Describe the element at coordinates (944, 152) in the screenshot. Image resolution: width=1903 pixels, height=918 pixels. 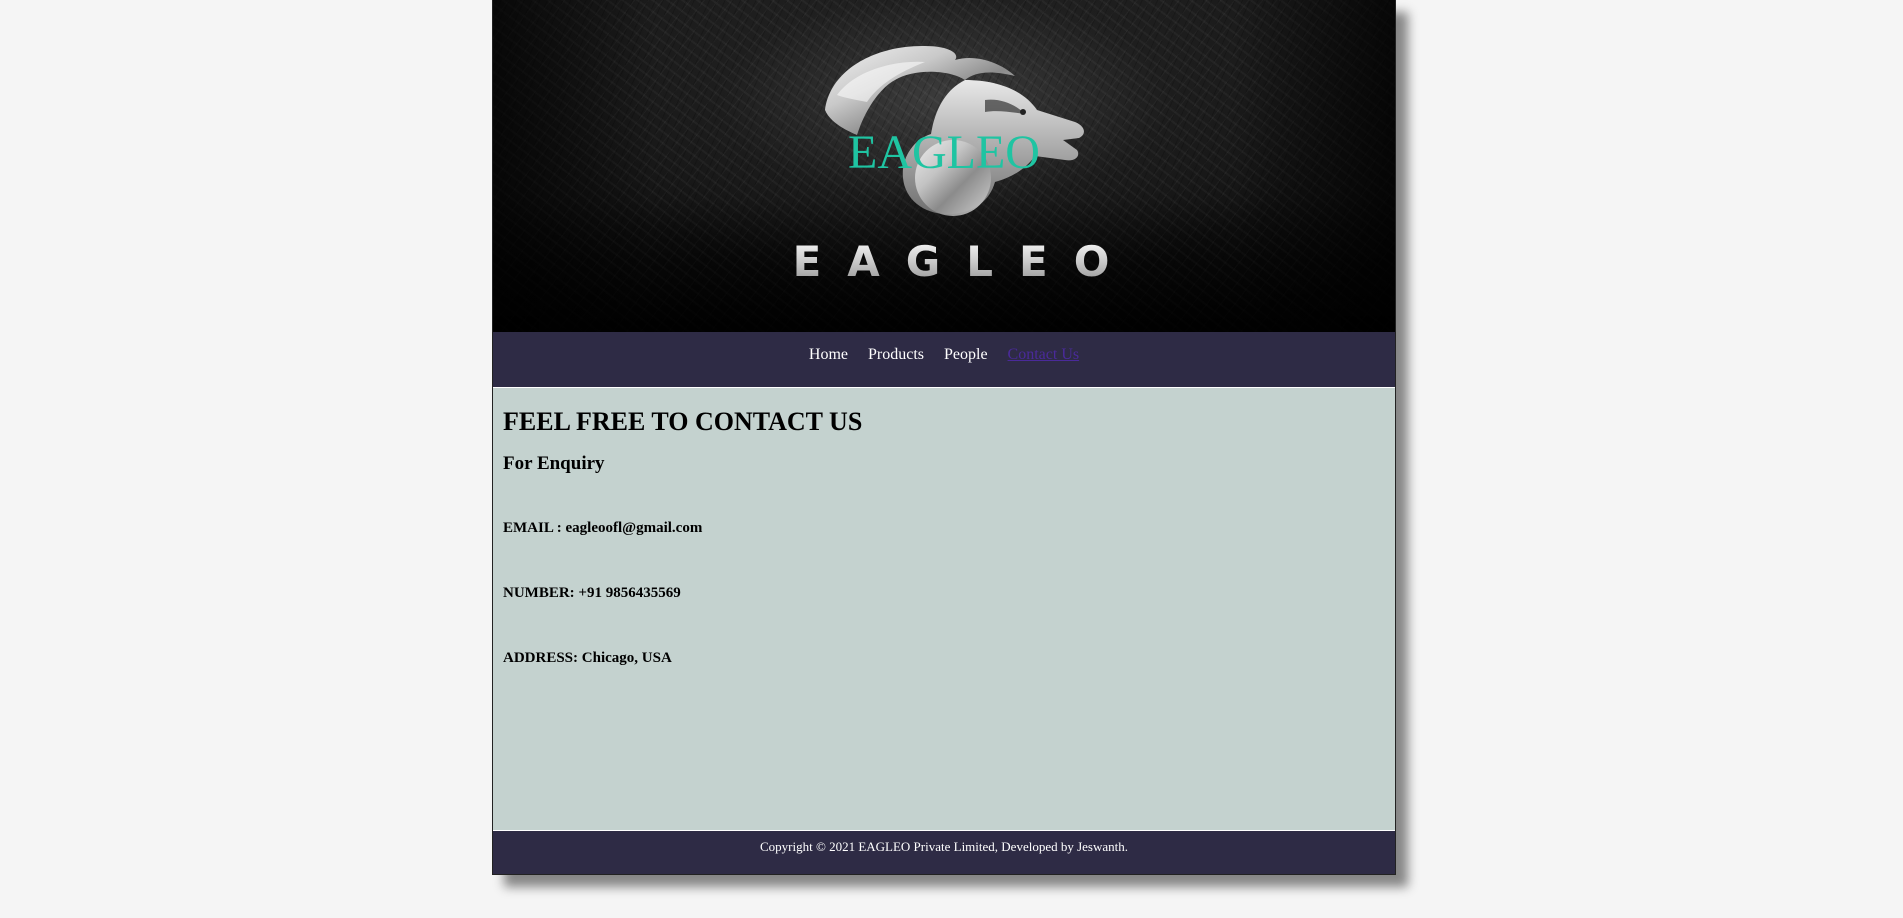
I see `site-title: EAGLEO` at that location.